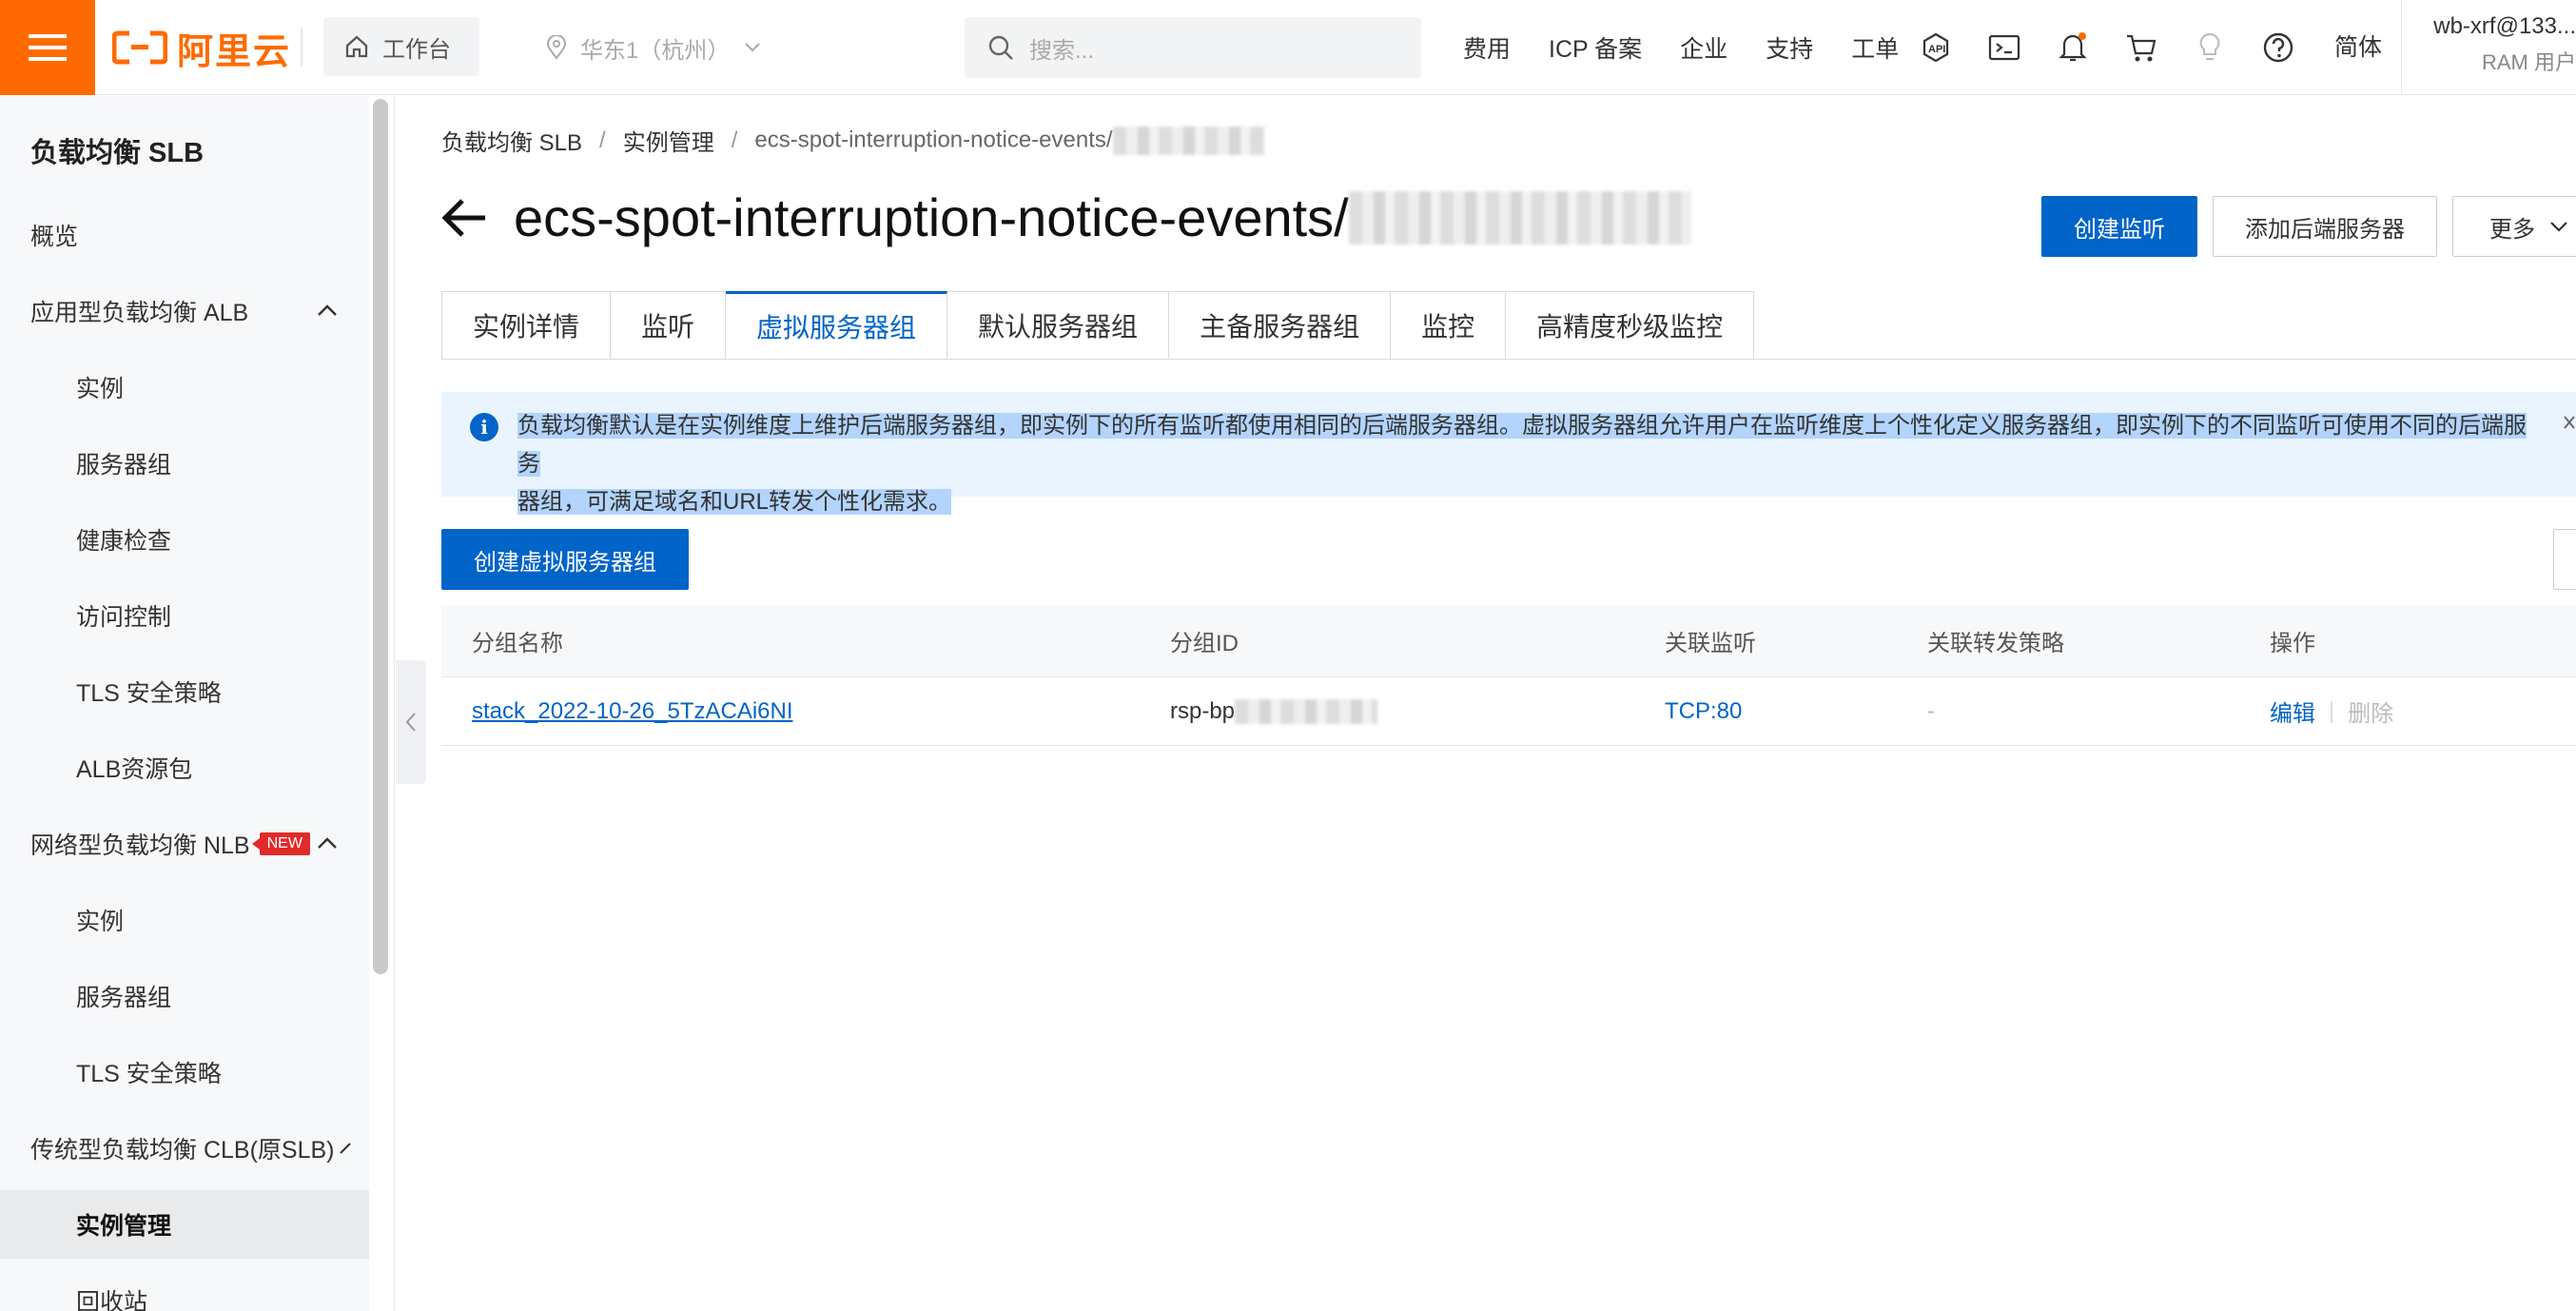  Describe the element at coordinates (654, 47) in the screenshot. I see `region-selector: 华东1（杭州）` at that location.